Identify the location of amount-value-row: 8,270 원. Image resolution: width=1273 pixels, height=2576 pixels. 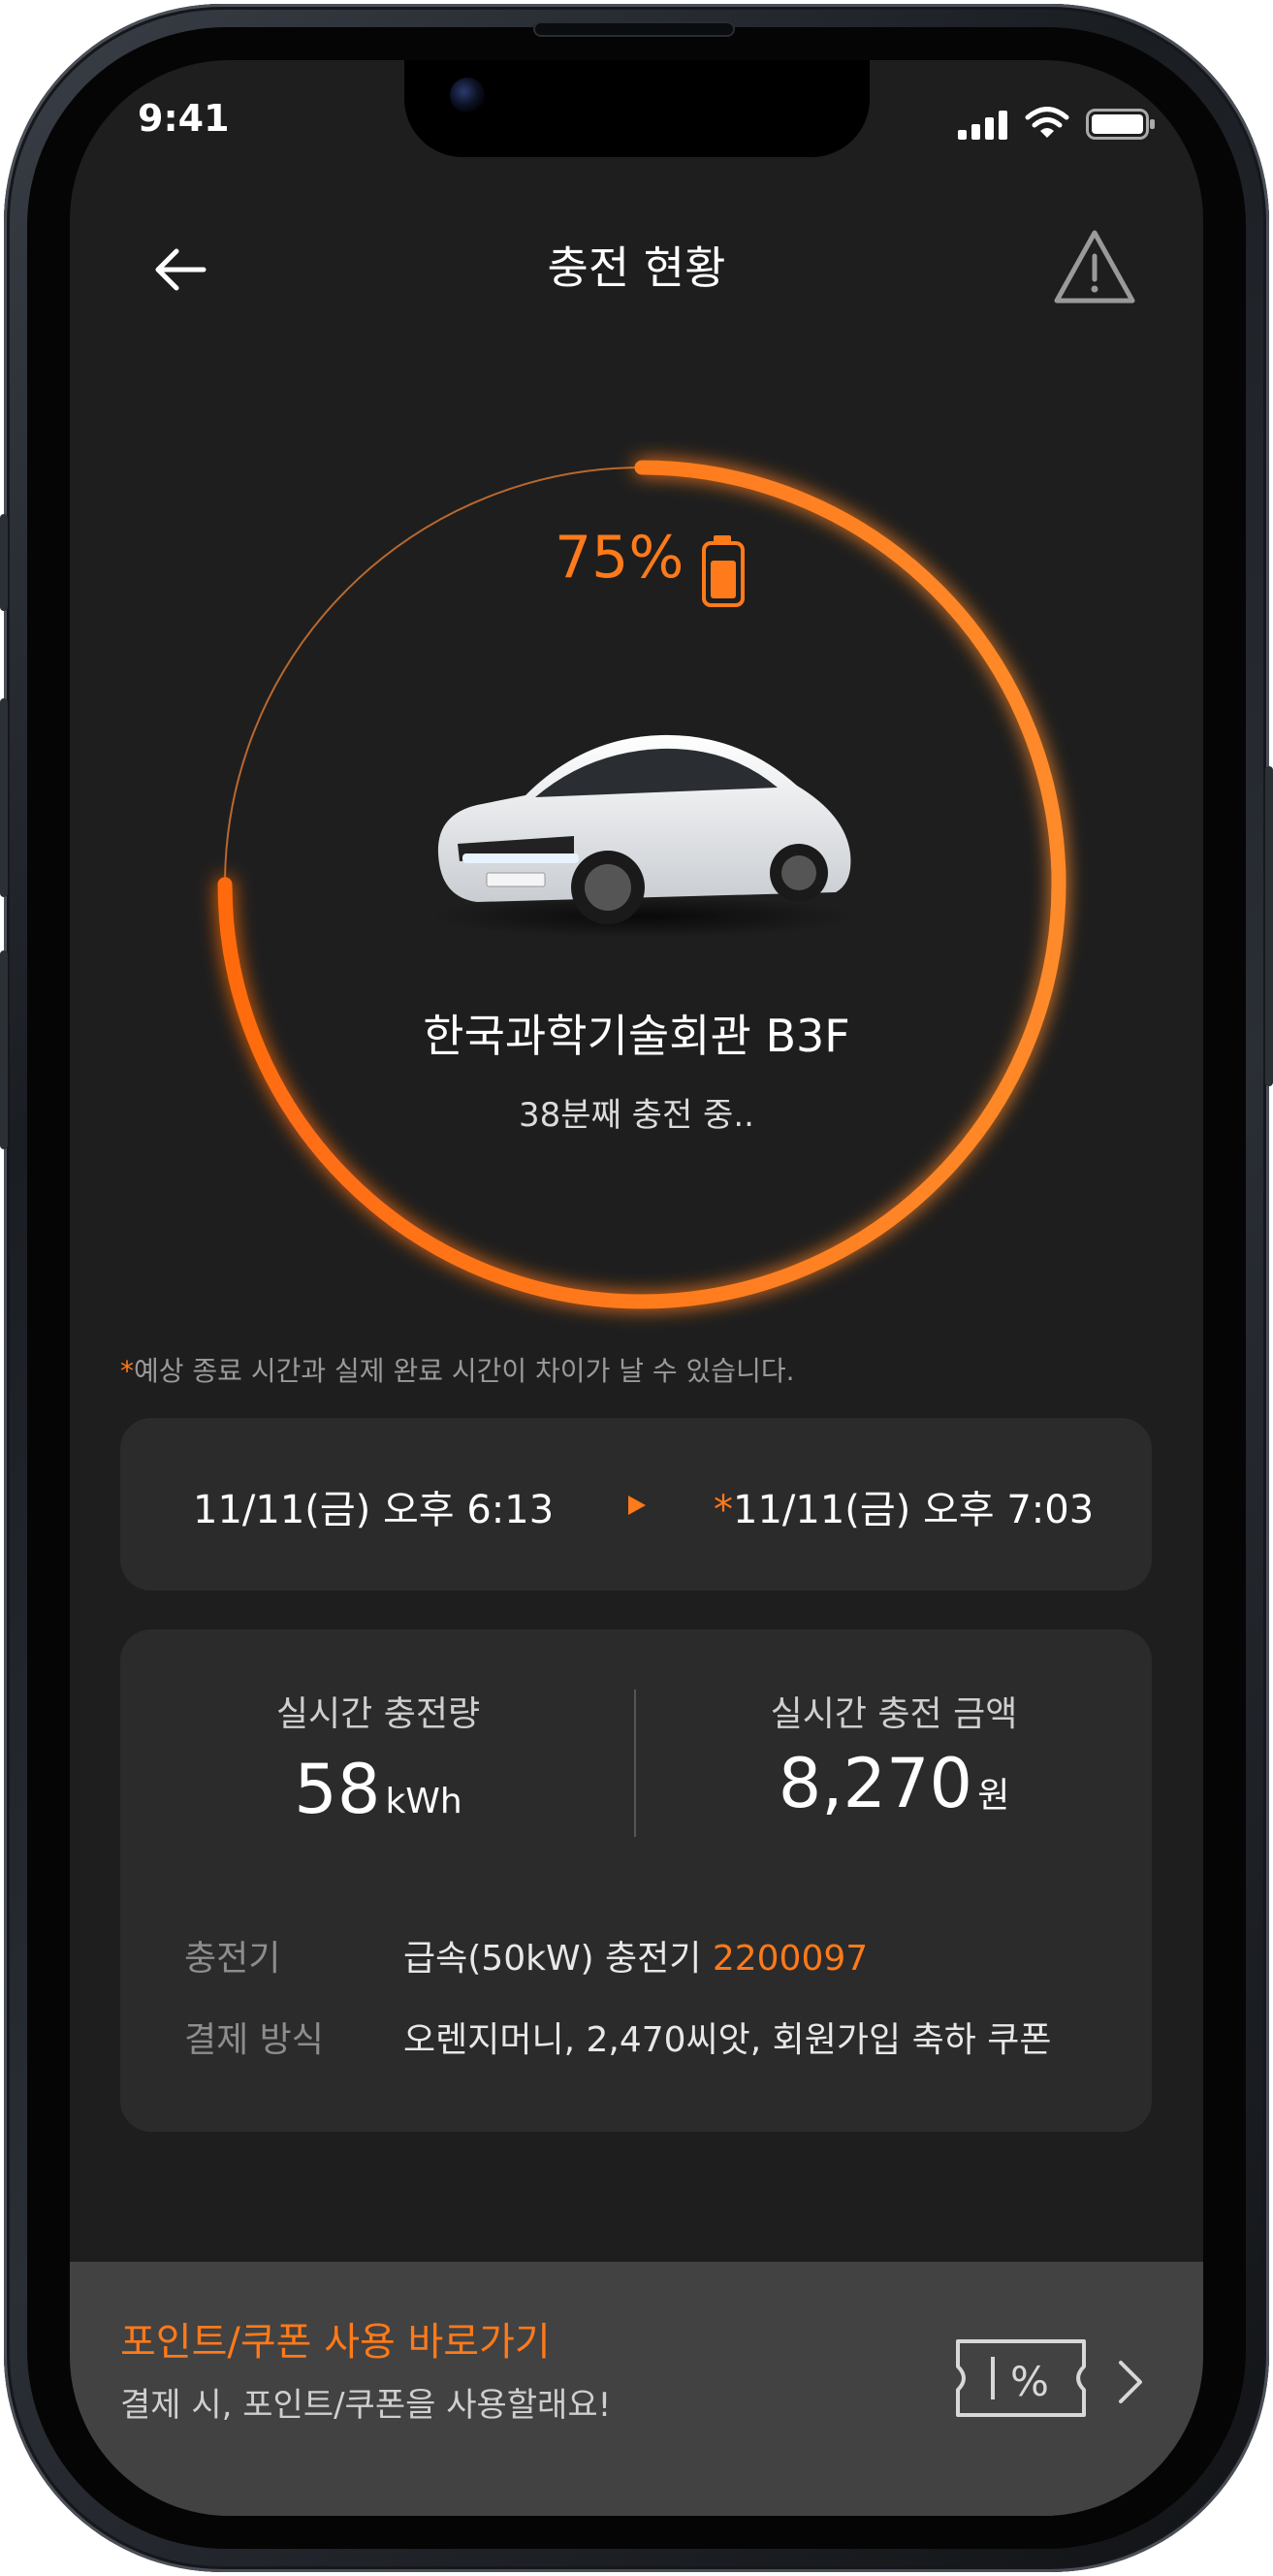
(894, 1783).